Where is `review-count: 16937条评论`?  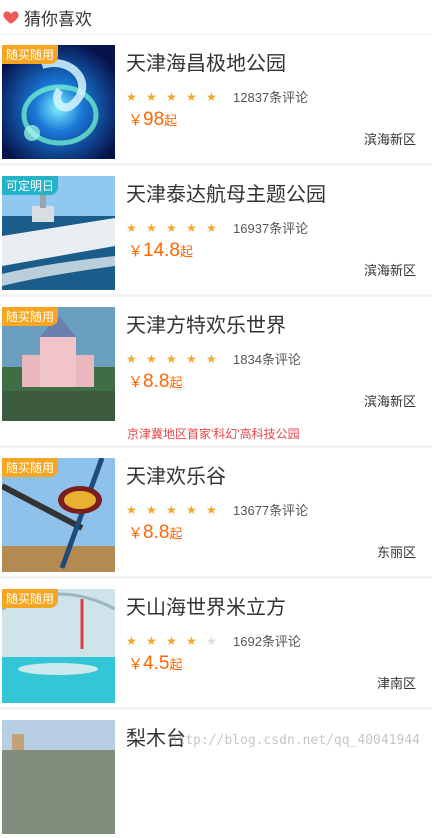
review-count: 16937条评论 is located at coordinates (271, 228).